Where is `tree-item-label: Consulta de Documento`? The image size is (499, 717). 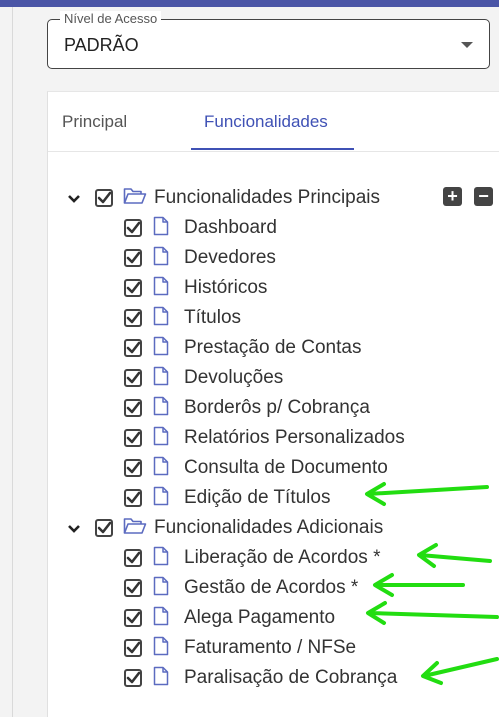
tree-item-label: Consulta de Documento is located at coordinates (286, 467).